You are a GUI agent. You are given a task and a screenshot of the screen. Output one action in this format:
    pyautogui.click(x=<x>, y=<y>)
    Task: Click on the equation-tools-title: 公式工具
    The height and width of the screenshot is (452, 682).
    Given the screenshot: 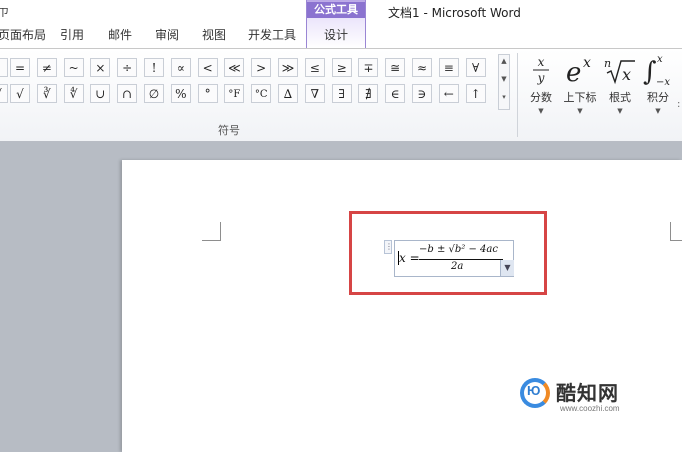 What is the action you would take?
    pyautogui.click(x=336, y=10)
    